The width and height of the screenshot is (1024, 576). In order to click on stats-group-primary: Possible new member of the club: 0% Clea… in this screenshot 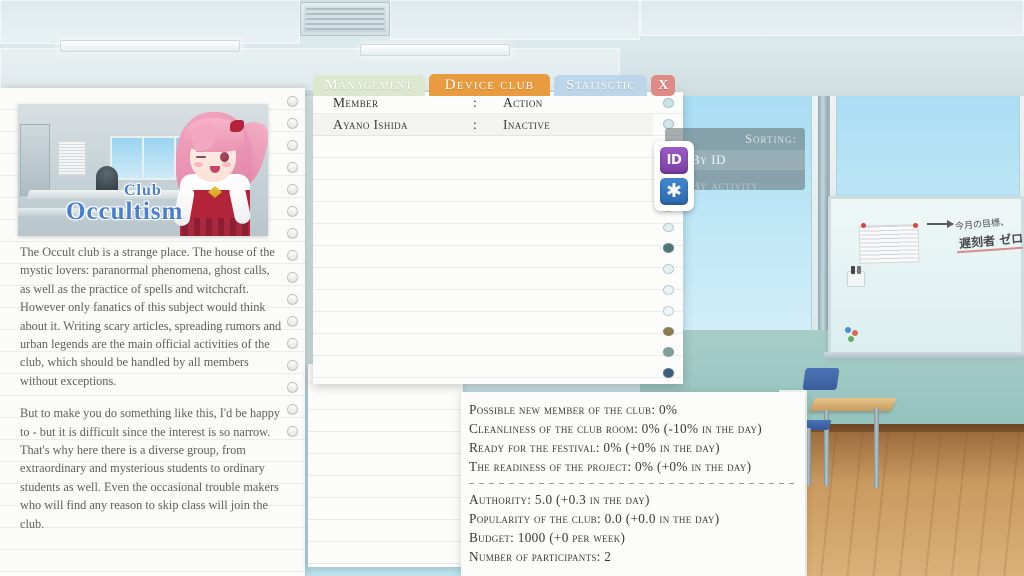, I will do `click(632, 438)`.